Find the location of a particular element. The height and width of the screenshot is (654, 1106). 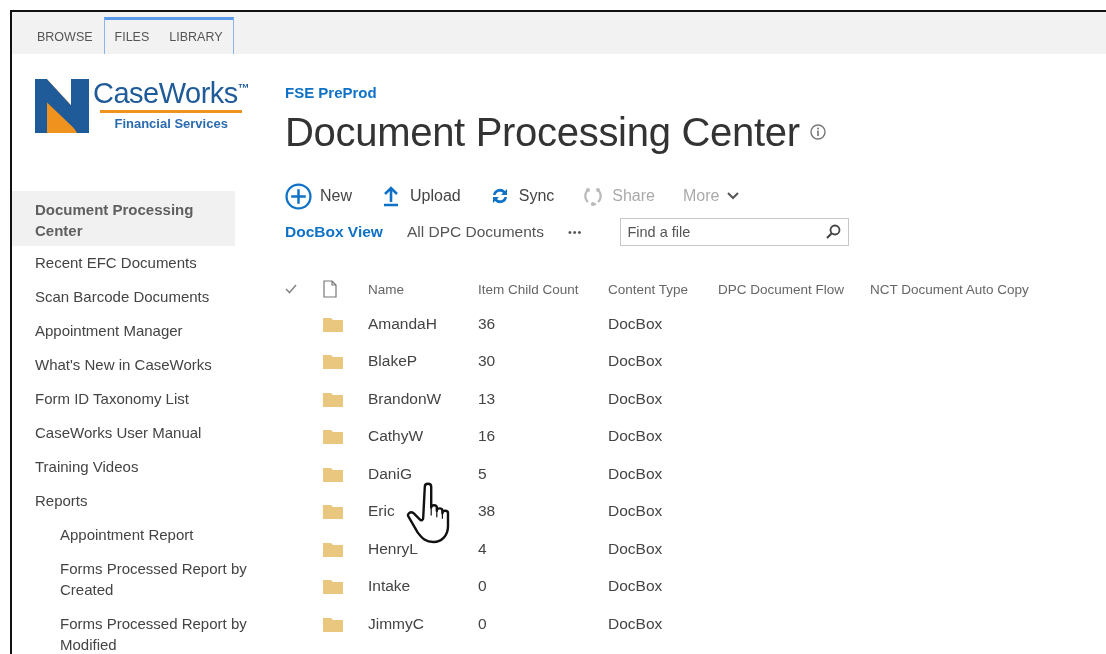

table-cell-text: 30 is located at coordinates (487, 361).